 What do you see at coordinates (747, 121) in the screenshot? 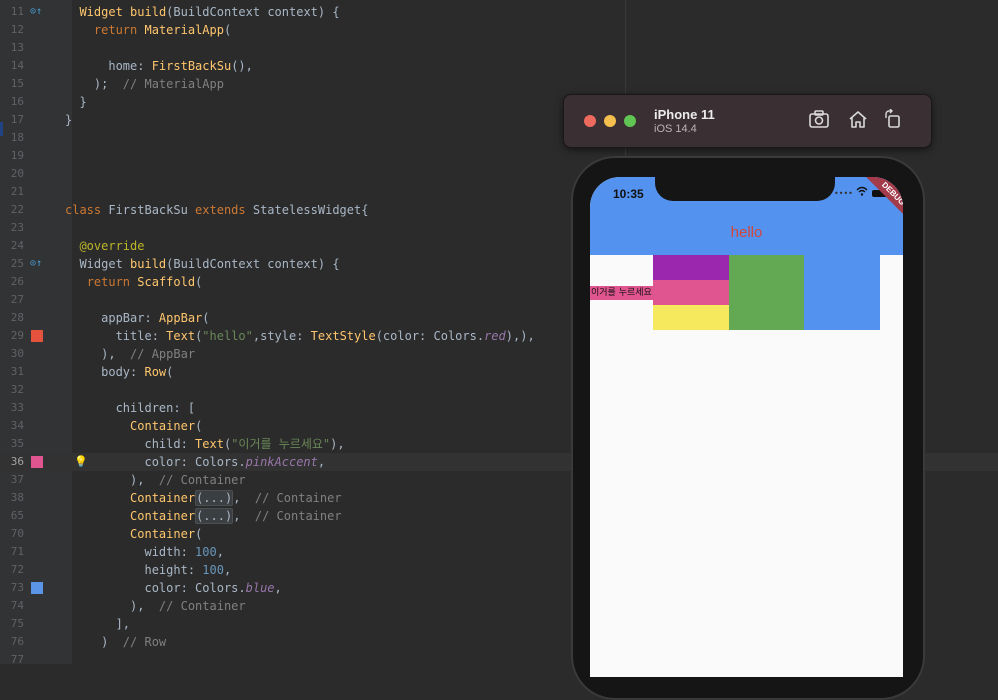
I see `simulator-toolbar: iPhone 11 iOS 14.4` at bounding box center [747, 121].